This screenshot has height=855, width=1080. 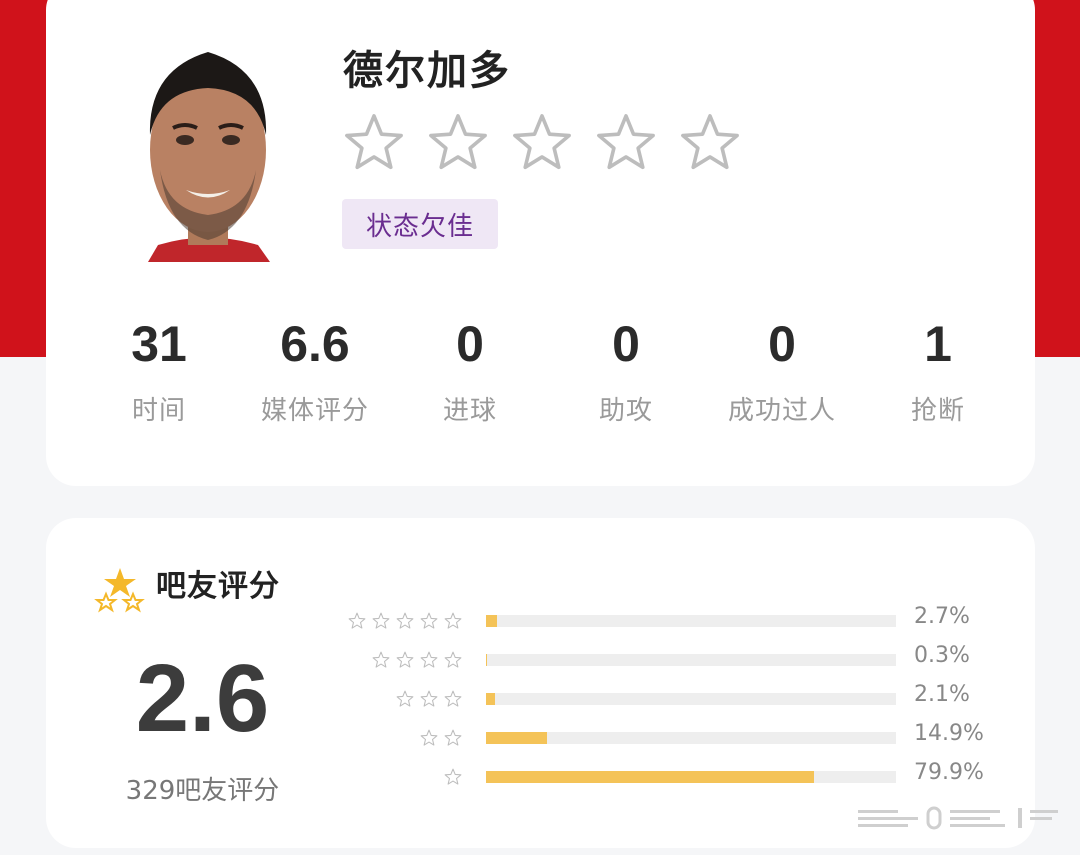 I want to click on rating-distribution-row-4: 0.3%, so click(x=670, y=659).